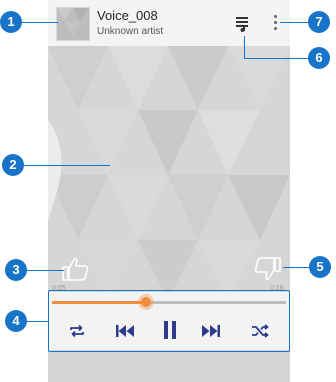  I want to click on callout-badge-7: 7, so click(319, 22).